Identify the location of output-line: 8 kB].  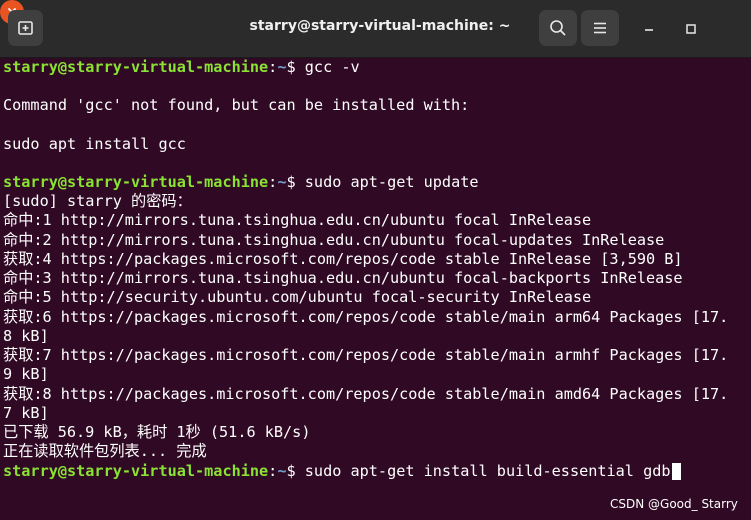
(26, 336).